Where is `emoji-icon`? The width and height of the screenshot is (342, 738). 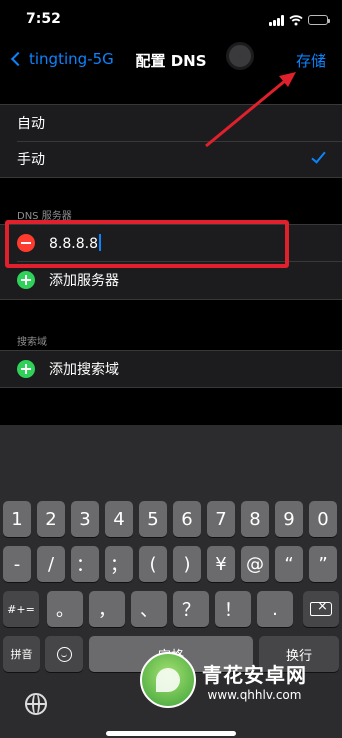 emoji-icon is located at coordinates (64, 654).